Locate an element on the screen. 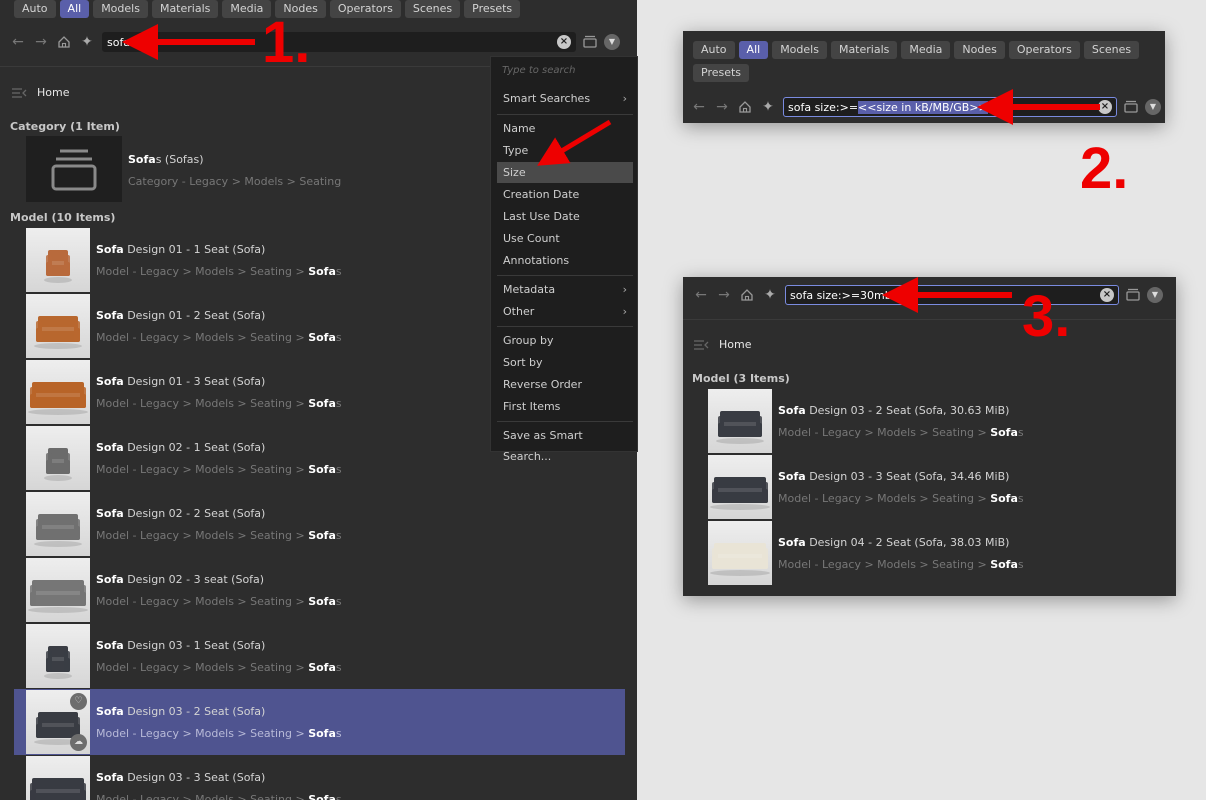  menu-item-reverse-order: Reverse Order is located at coordinates (565, 384).